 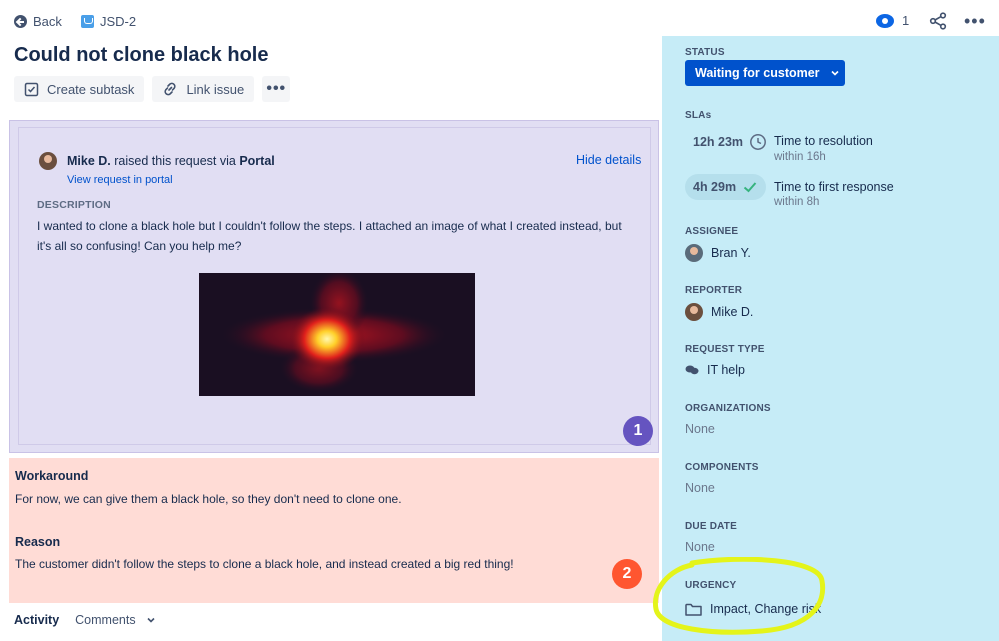 What do you see at coordinates (694, 253) in the screenshot?
I see `assignee-avatar` at bounding box center [694, 253].